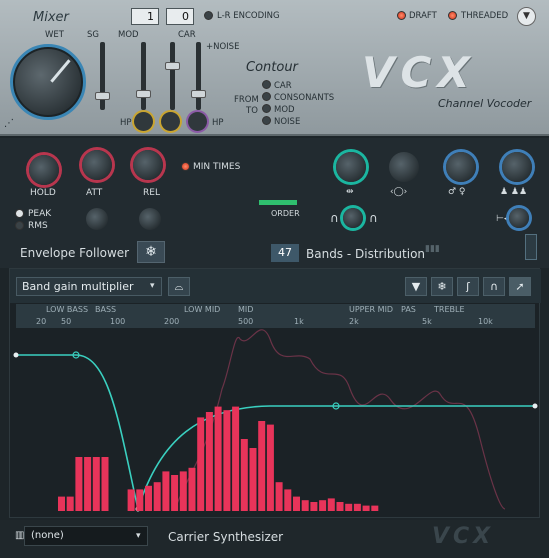  Describe the element at coordinates (48, 82) in the screenshot. I see `wet-knob` at that location.